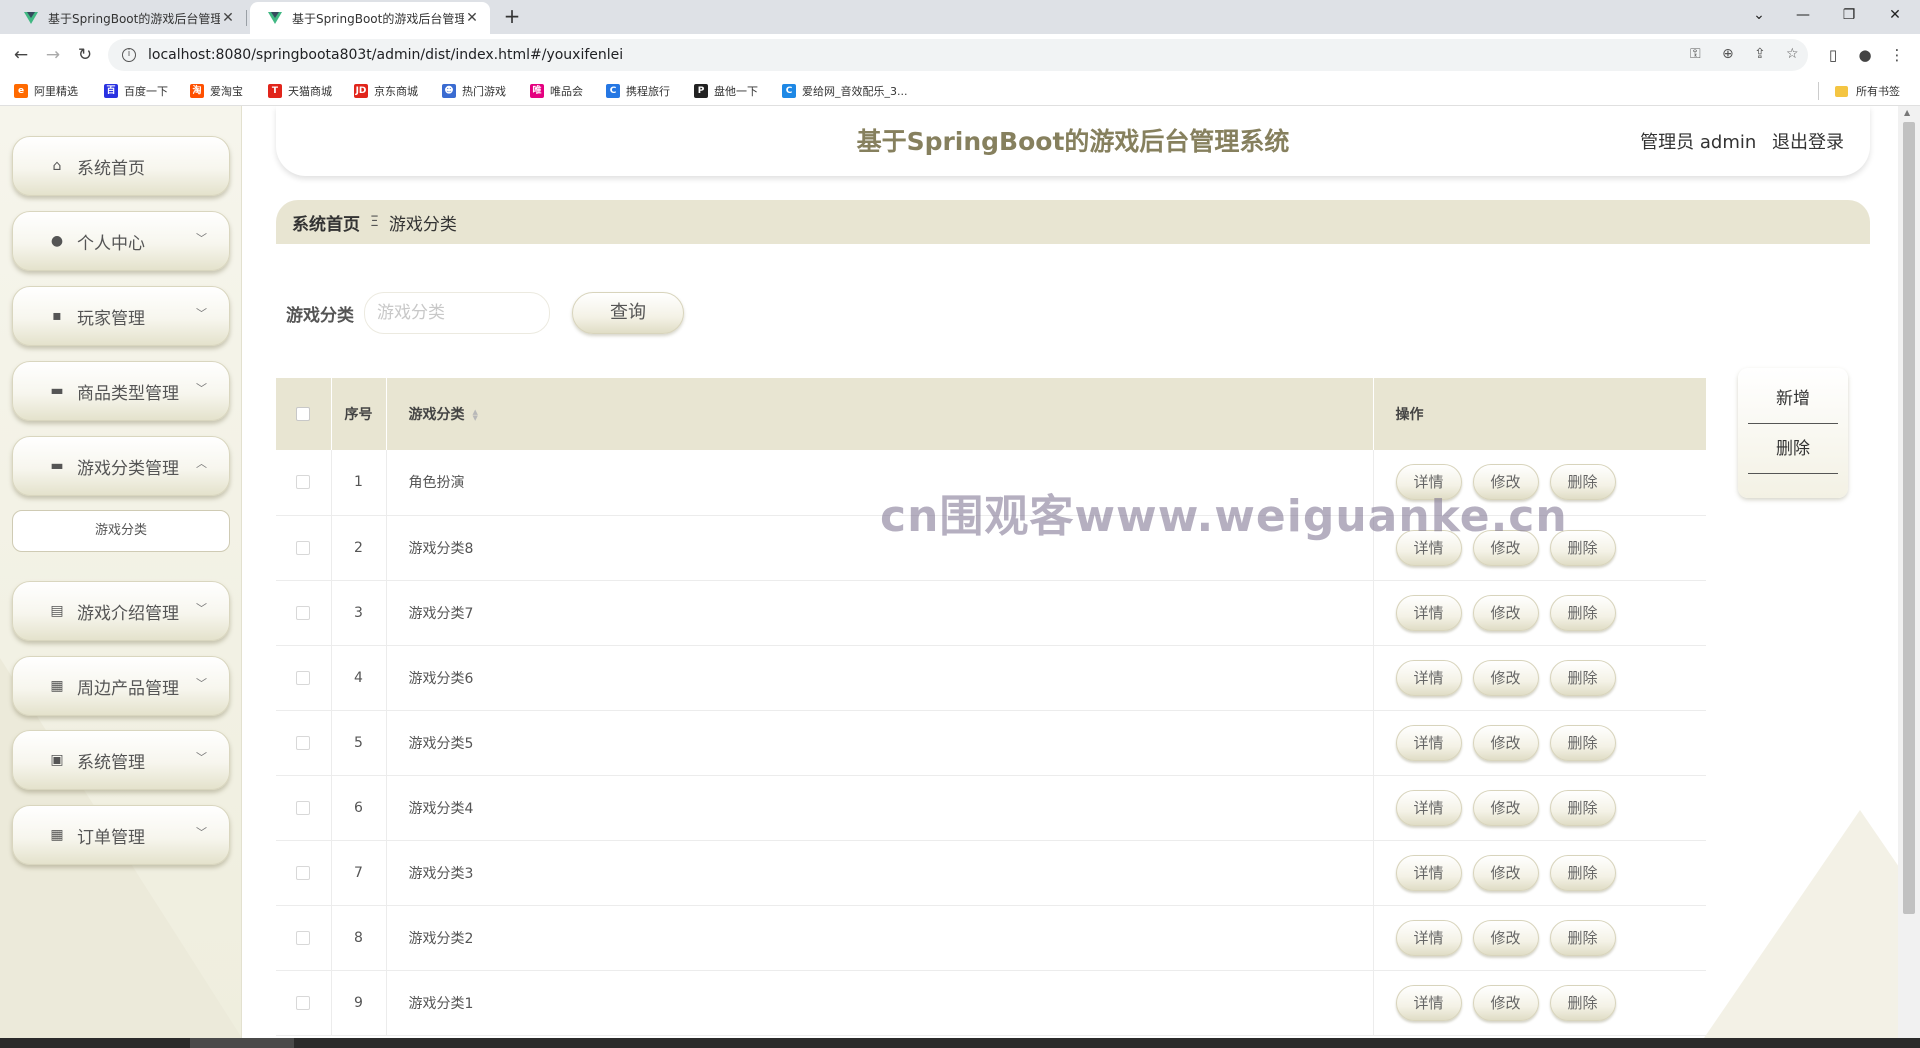 The image size is (1920, 1048). What do you see at coordinates (53, 55) in the screenshot?
I see `forward-icon: →` at bounding box center [53, 55].